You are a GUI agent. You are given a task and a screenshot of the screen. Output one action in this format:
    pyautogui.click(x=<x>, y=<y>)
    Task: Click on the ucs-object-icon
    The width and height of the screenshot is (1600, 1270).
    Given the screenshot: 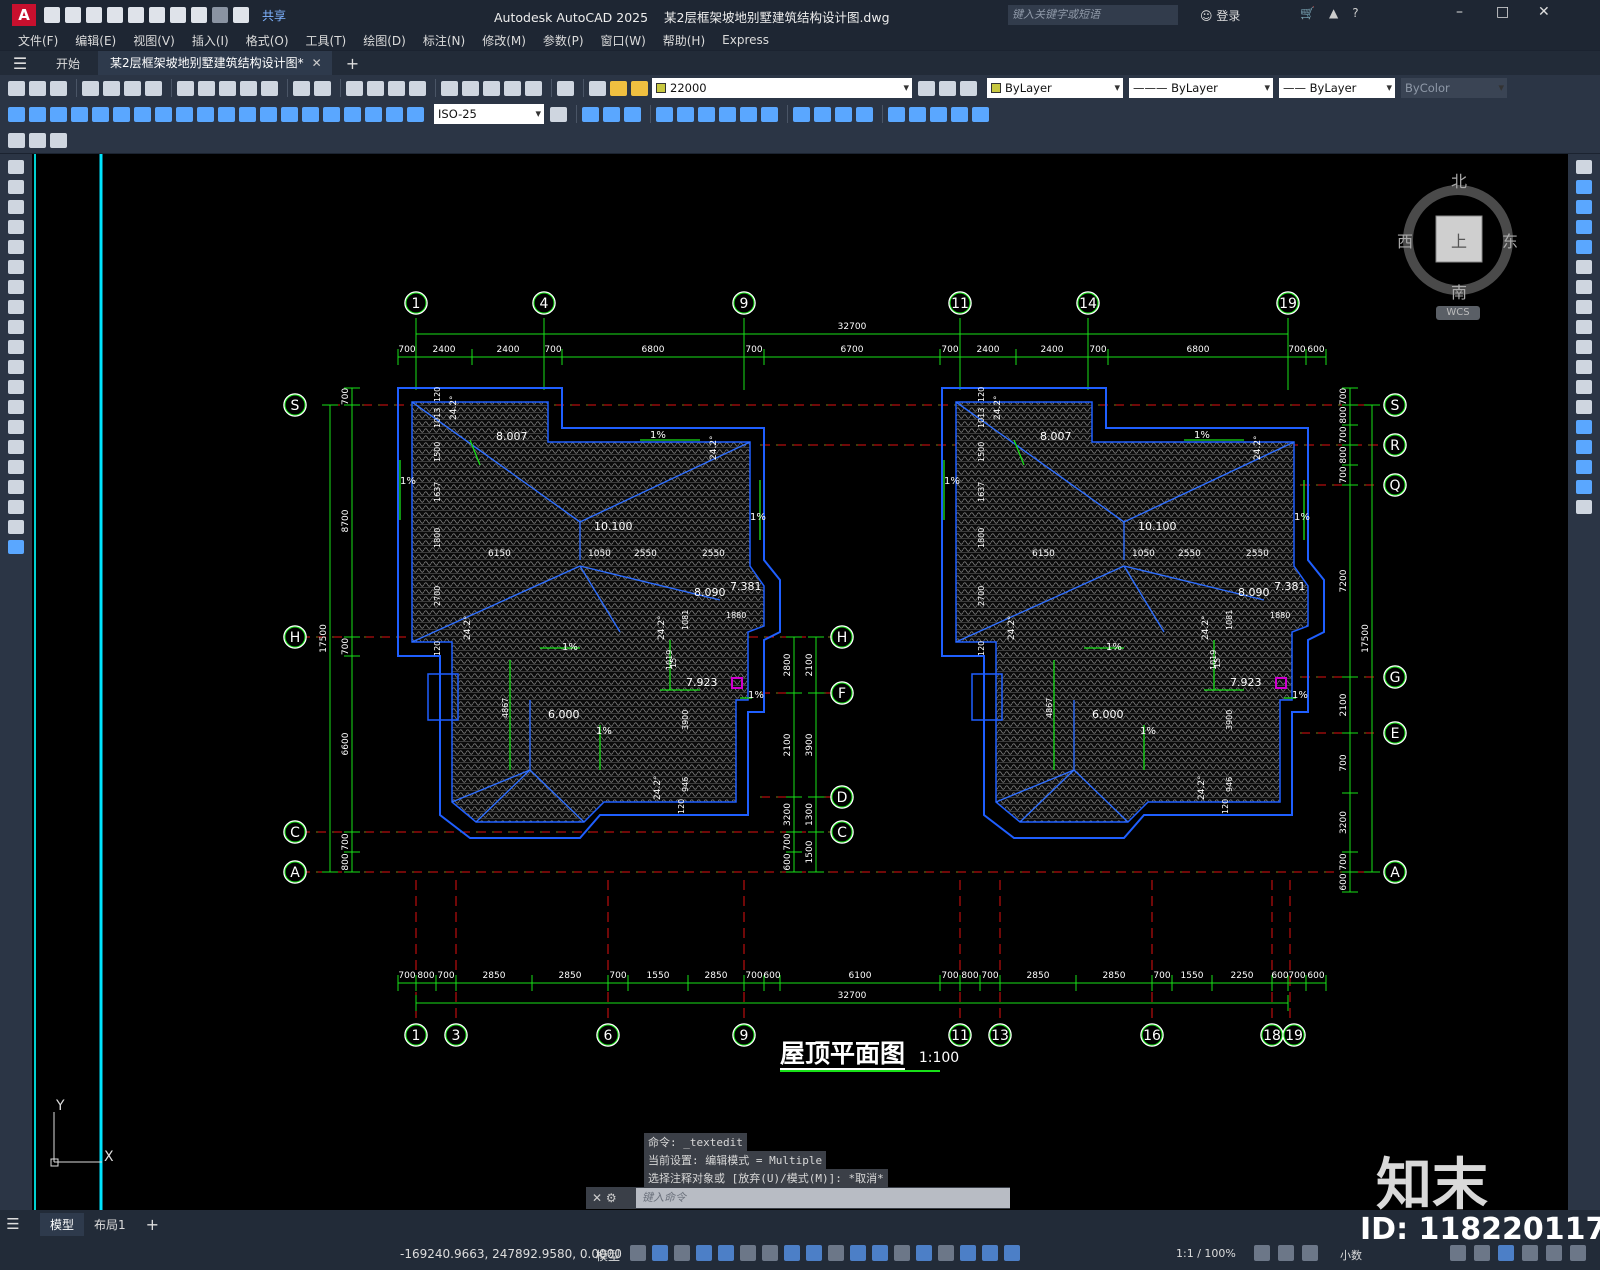 What is the action you would take?
    pyautogui.click(x=980, y=114)
    